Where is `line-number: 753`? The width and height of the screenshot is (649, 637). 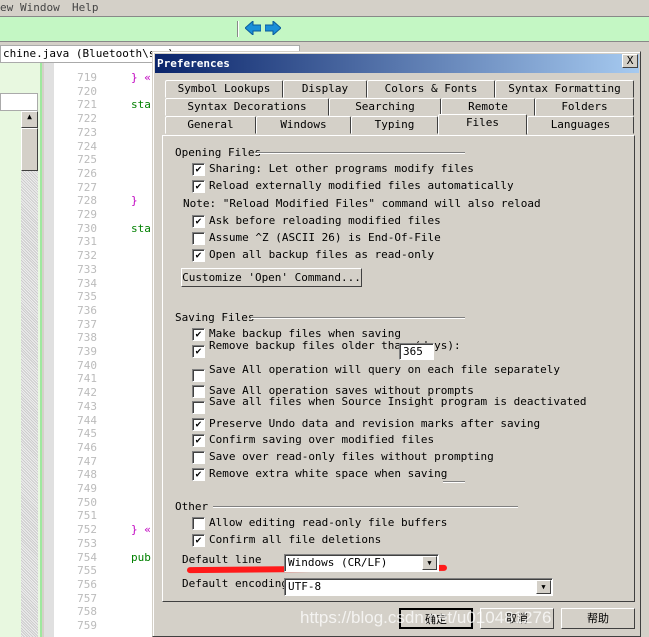 line-number: 753 is located at coordinates (87, 543).